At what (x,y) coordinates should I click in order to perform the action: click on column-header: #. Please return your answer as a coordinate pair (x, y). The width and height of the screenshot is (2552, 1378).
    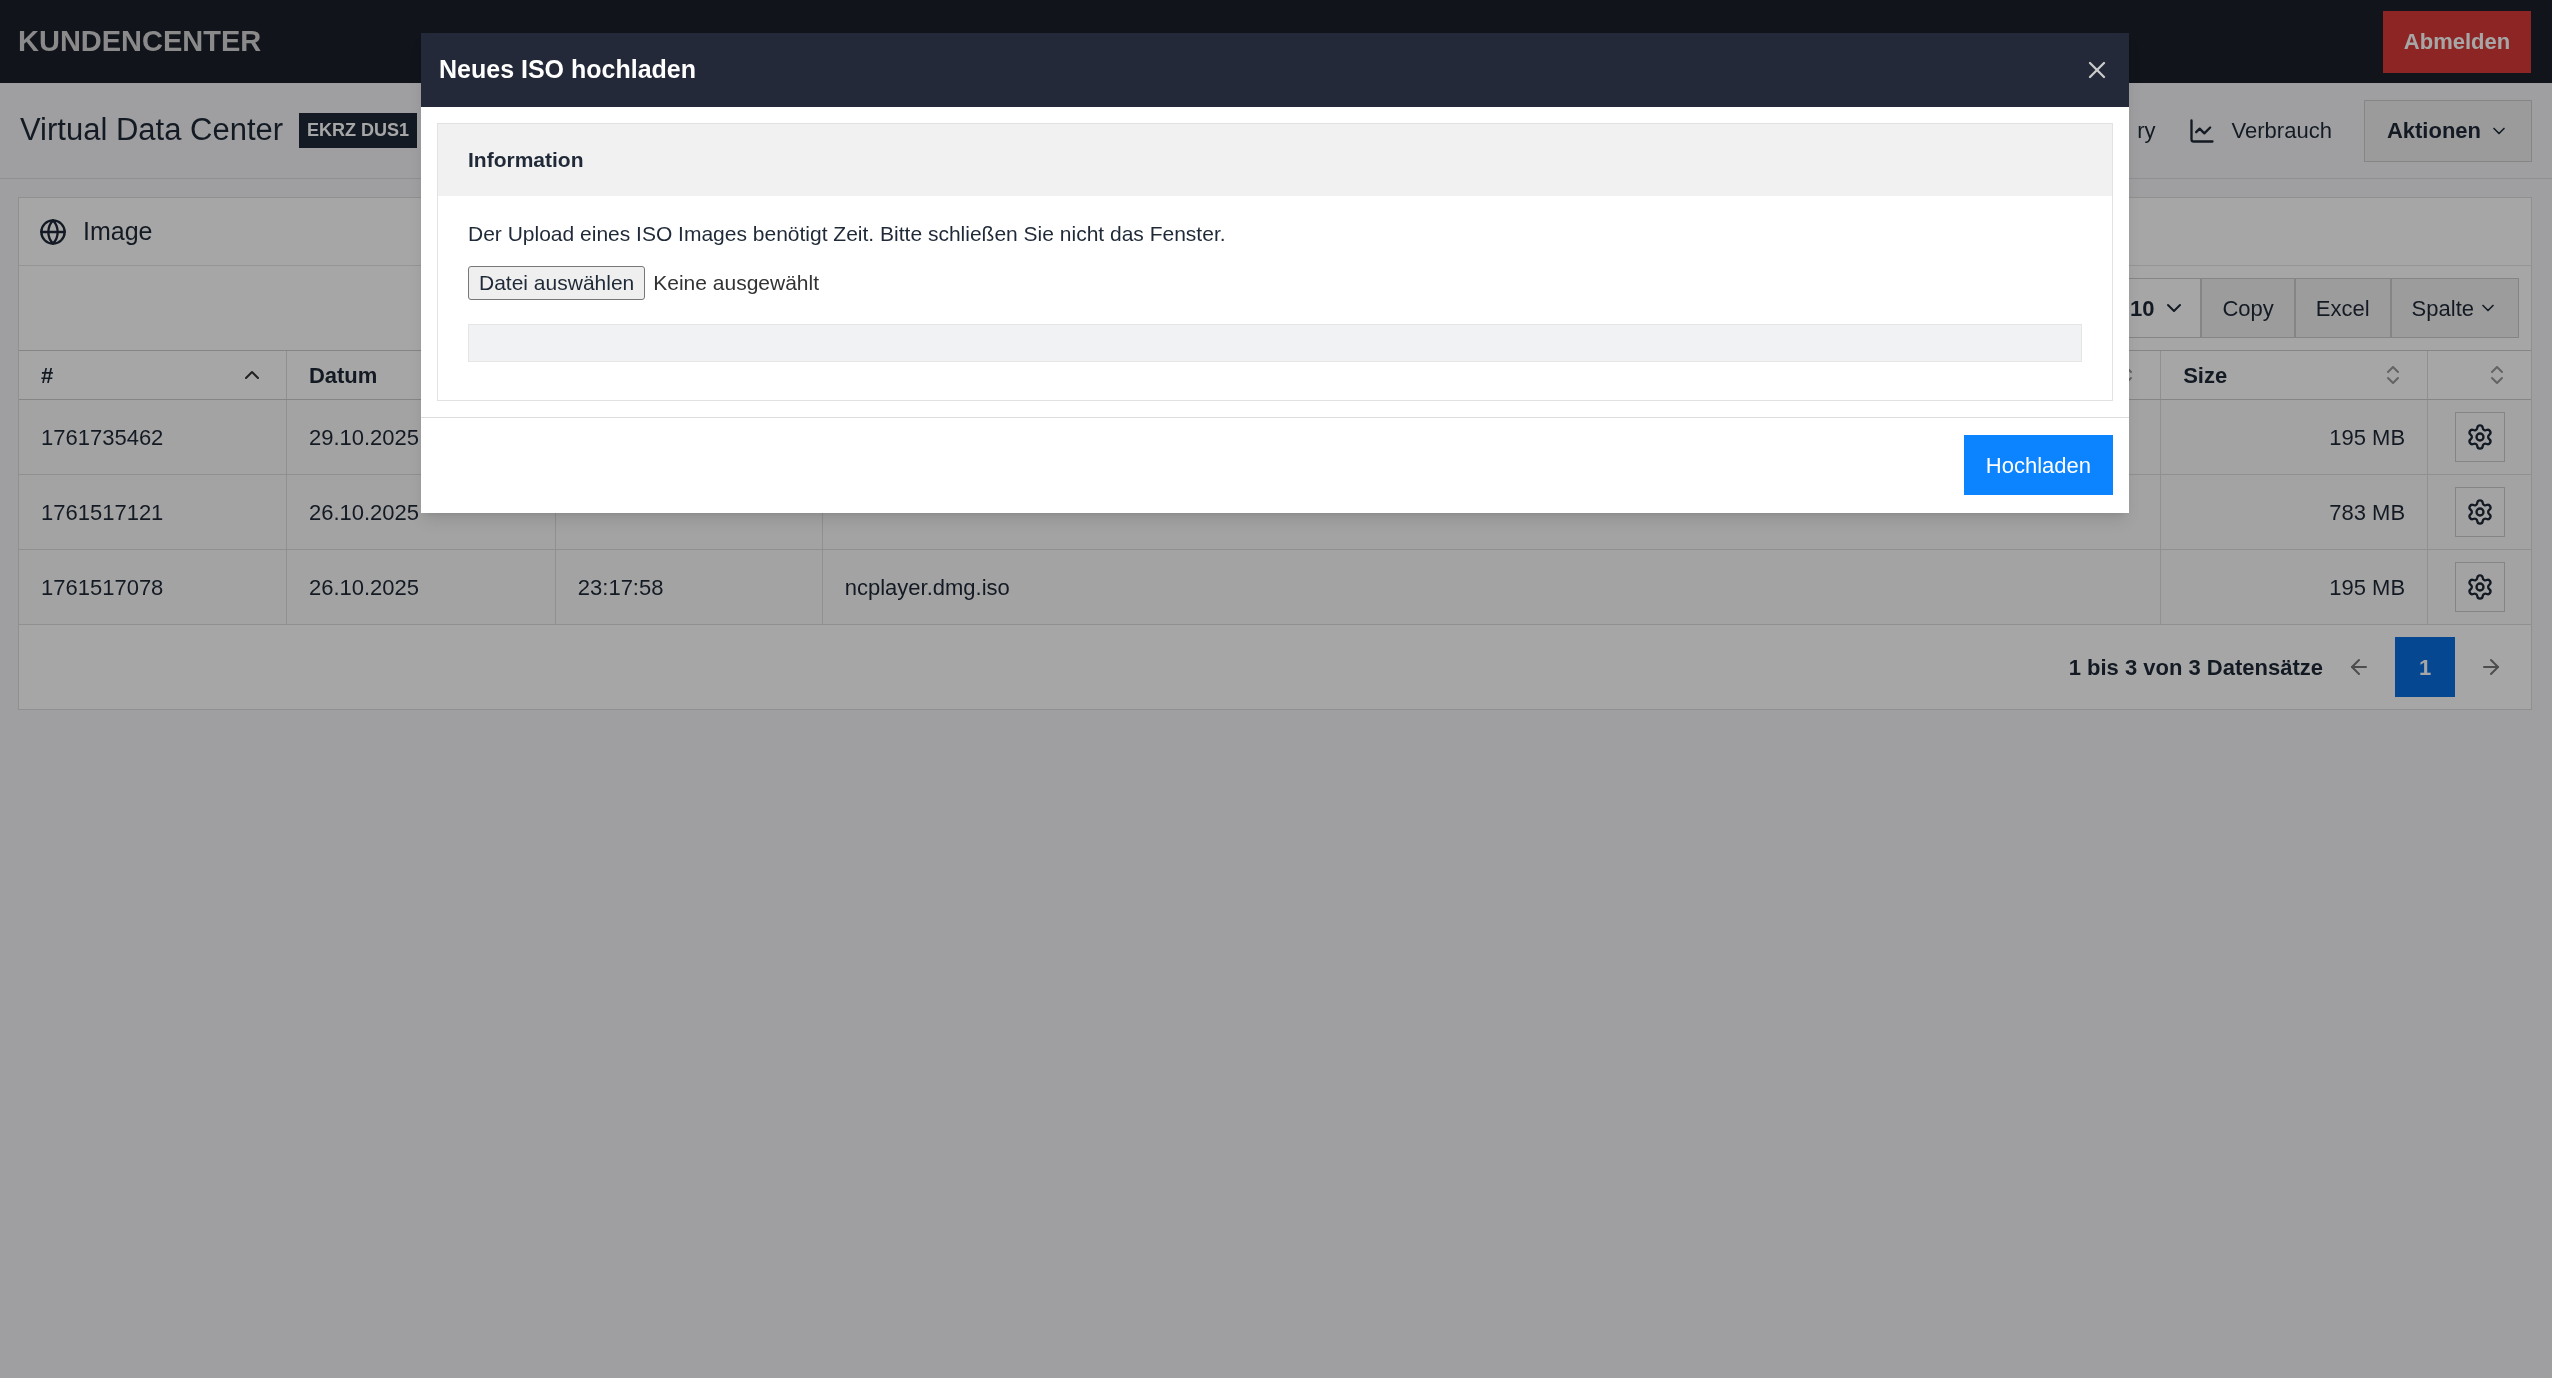
    Looking at the image, I should click on (47, 375).